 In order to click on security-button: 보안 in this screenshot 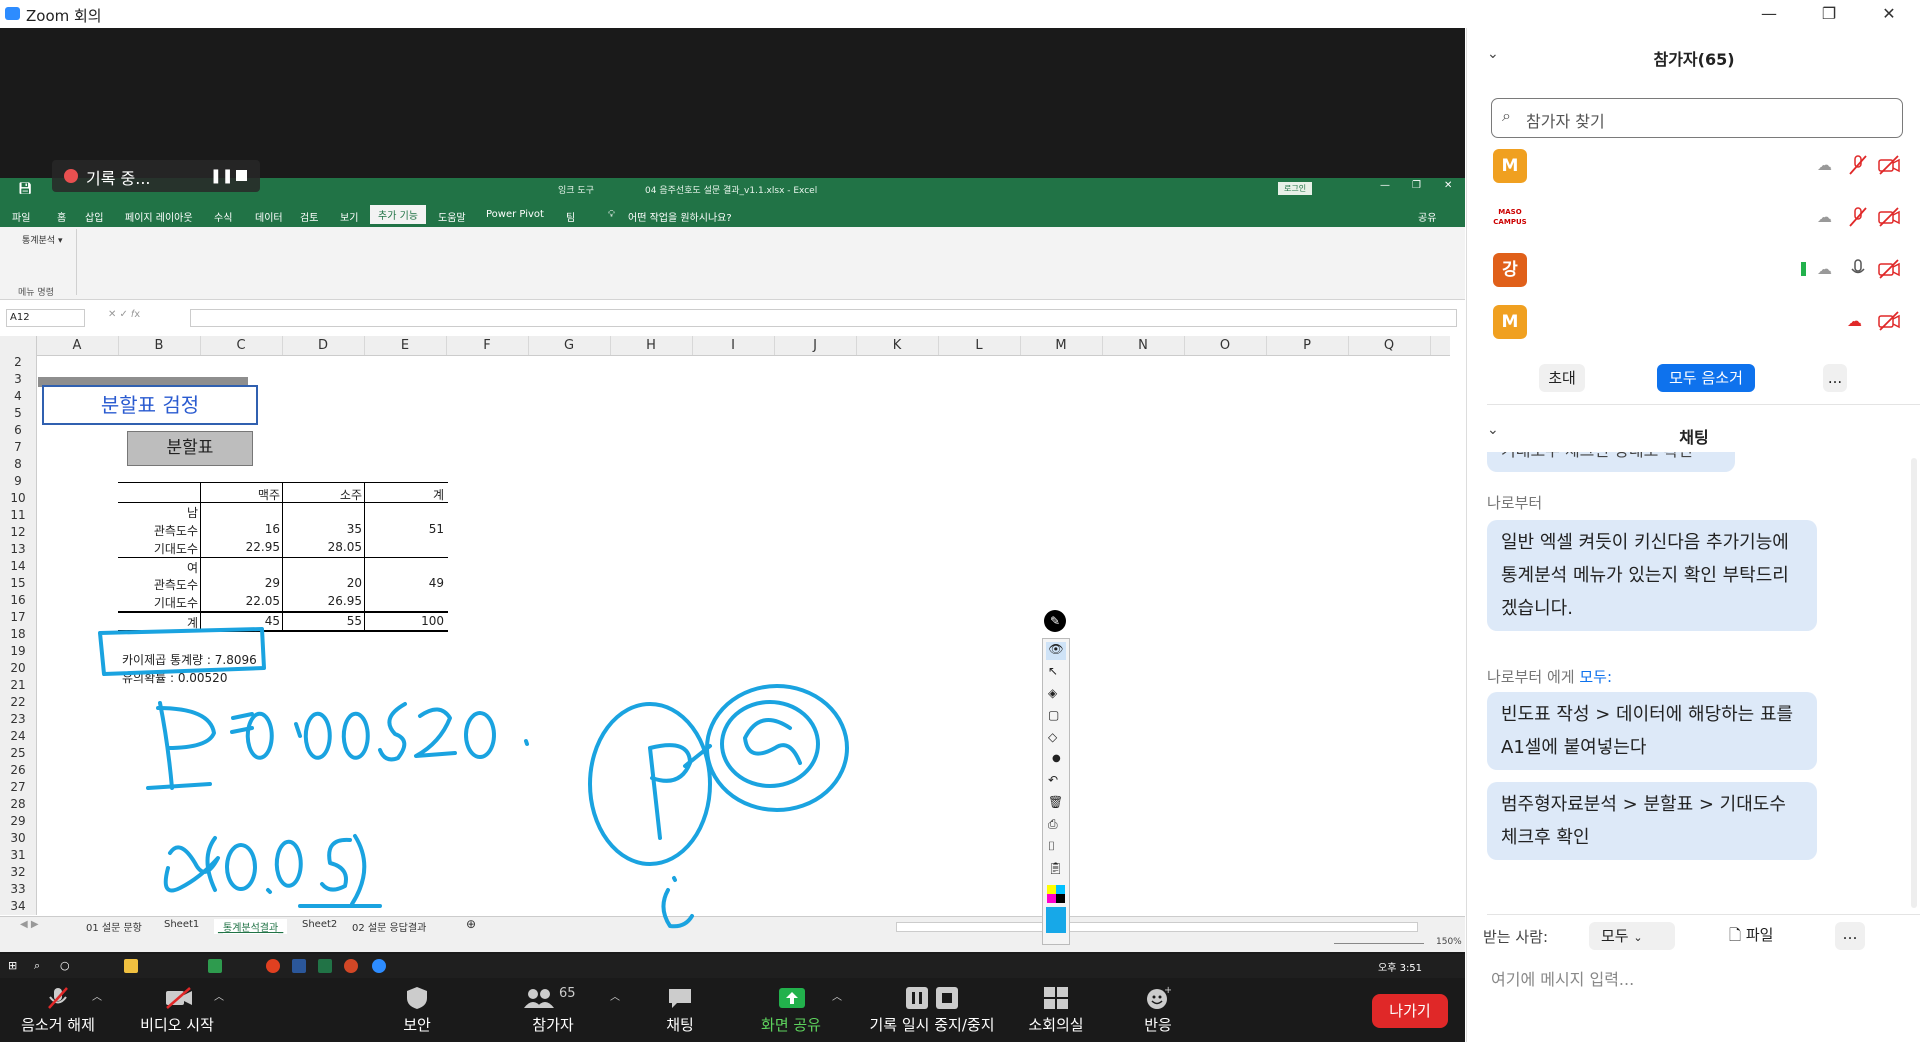, I will do `click(417, 1010)`.